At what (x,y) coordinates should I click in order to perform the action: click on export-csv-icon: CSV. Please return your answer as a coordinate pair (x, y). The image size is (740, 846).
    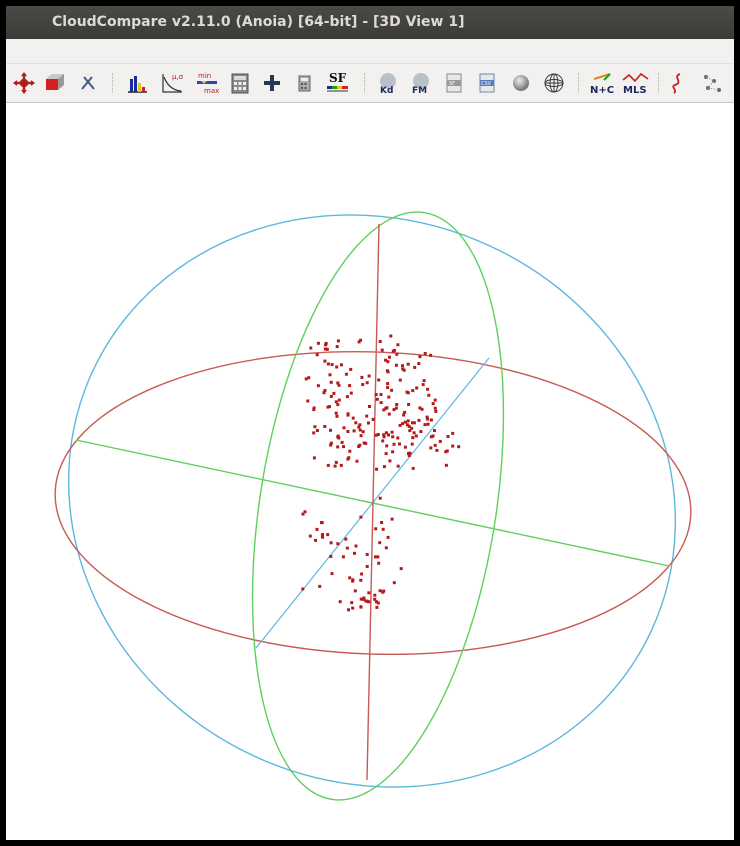
    Looking at the image, I should click on (487, 83).